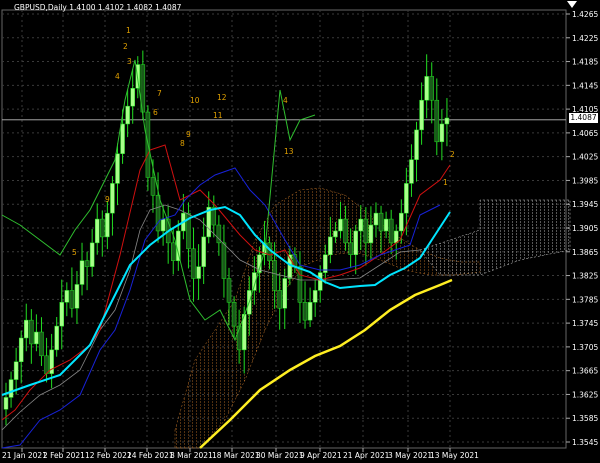  What do you see at coordinates (24, 455) in the screenshot?
I see `x-tick-label: 21 Jan 2021` at bounding box center [24, 455].